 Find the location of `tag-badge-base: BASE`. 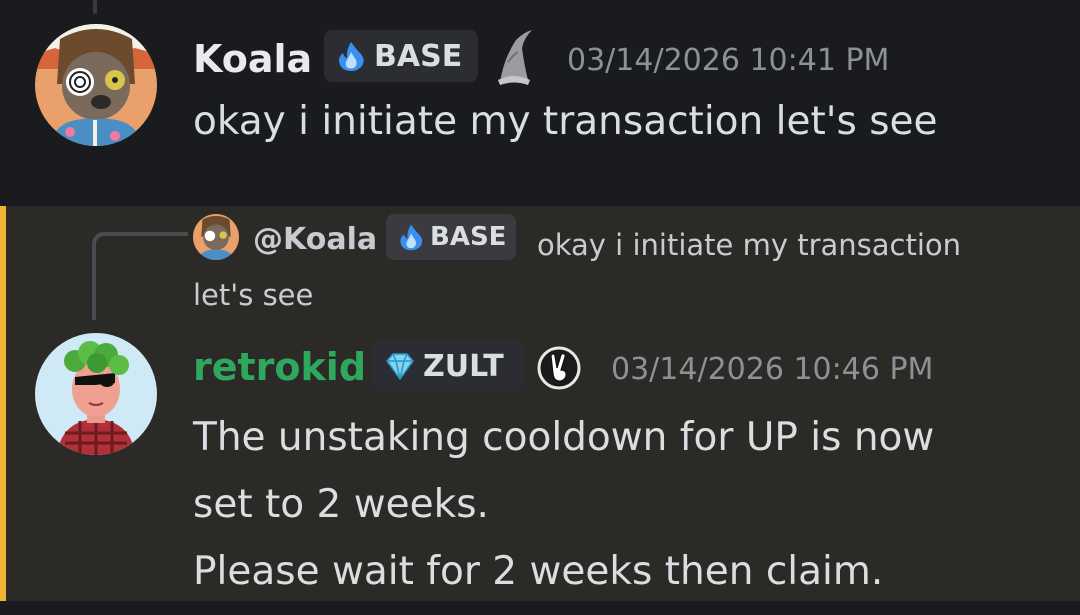

tag-badge-base: BASE is located at coordinates (401, 56).